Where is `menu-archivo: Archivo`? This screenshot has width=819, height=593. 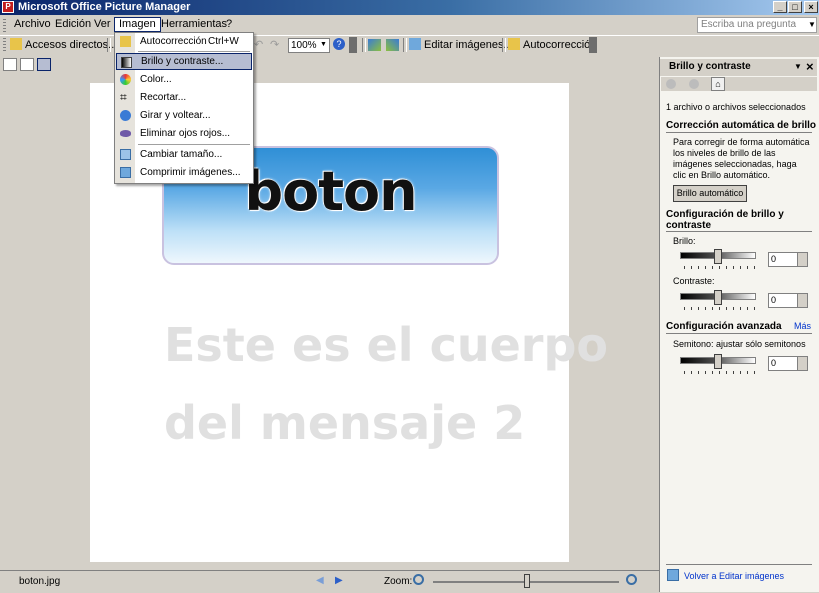 menu-archivo: Archivo is located at coordinates (32, 24).